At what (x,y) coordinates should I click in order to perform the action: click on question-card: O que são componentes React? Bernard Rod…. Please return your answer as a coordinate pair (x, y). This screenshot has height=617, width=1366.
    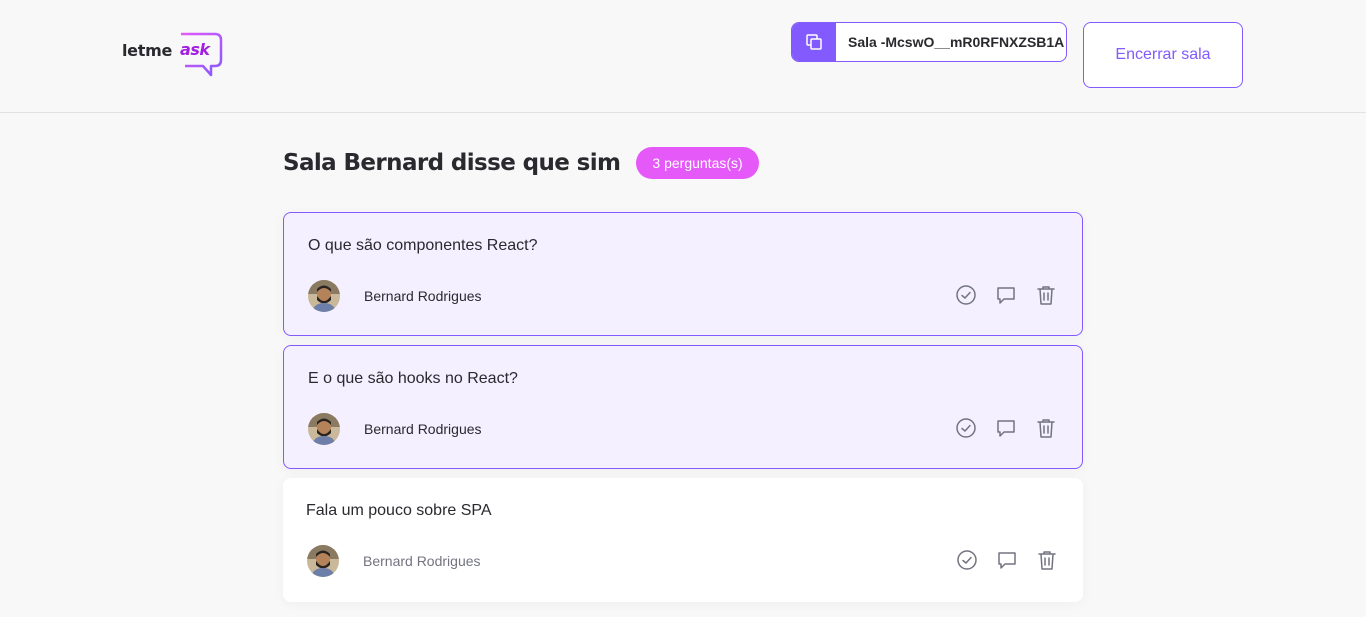
    Looking at the image, I should click on (683, 274).